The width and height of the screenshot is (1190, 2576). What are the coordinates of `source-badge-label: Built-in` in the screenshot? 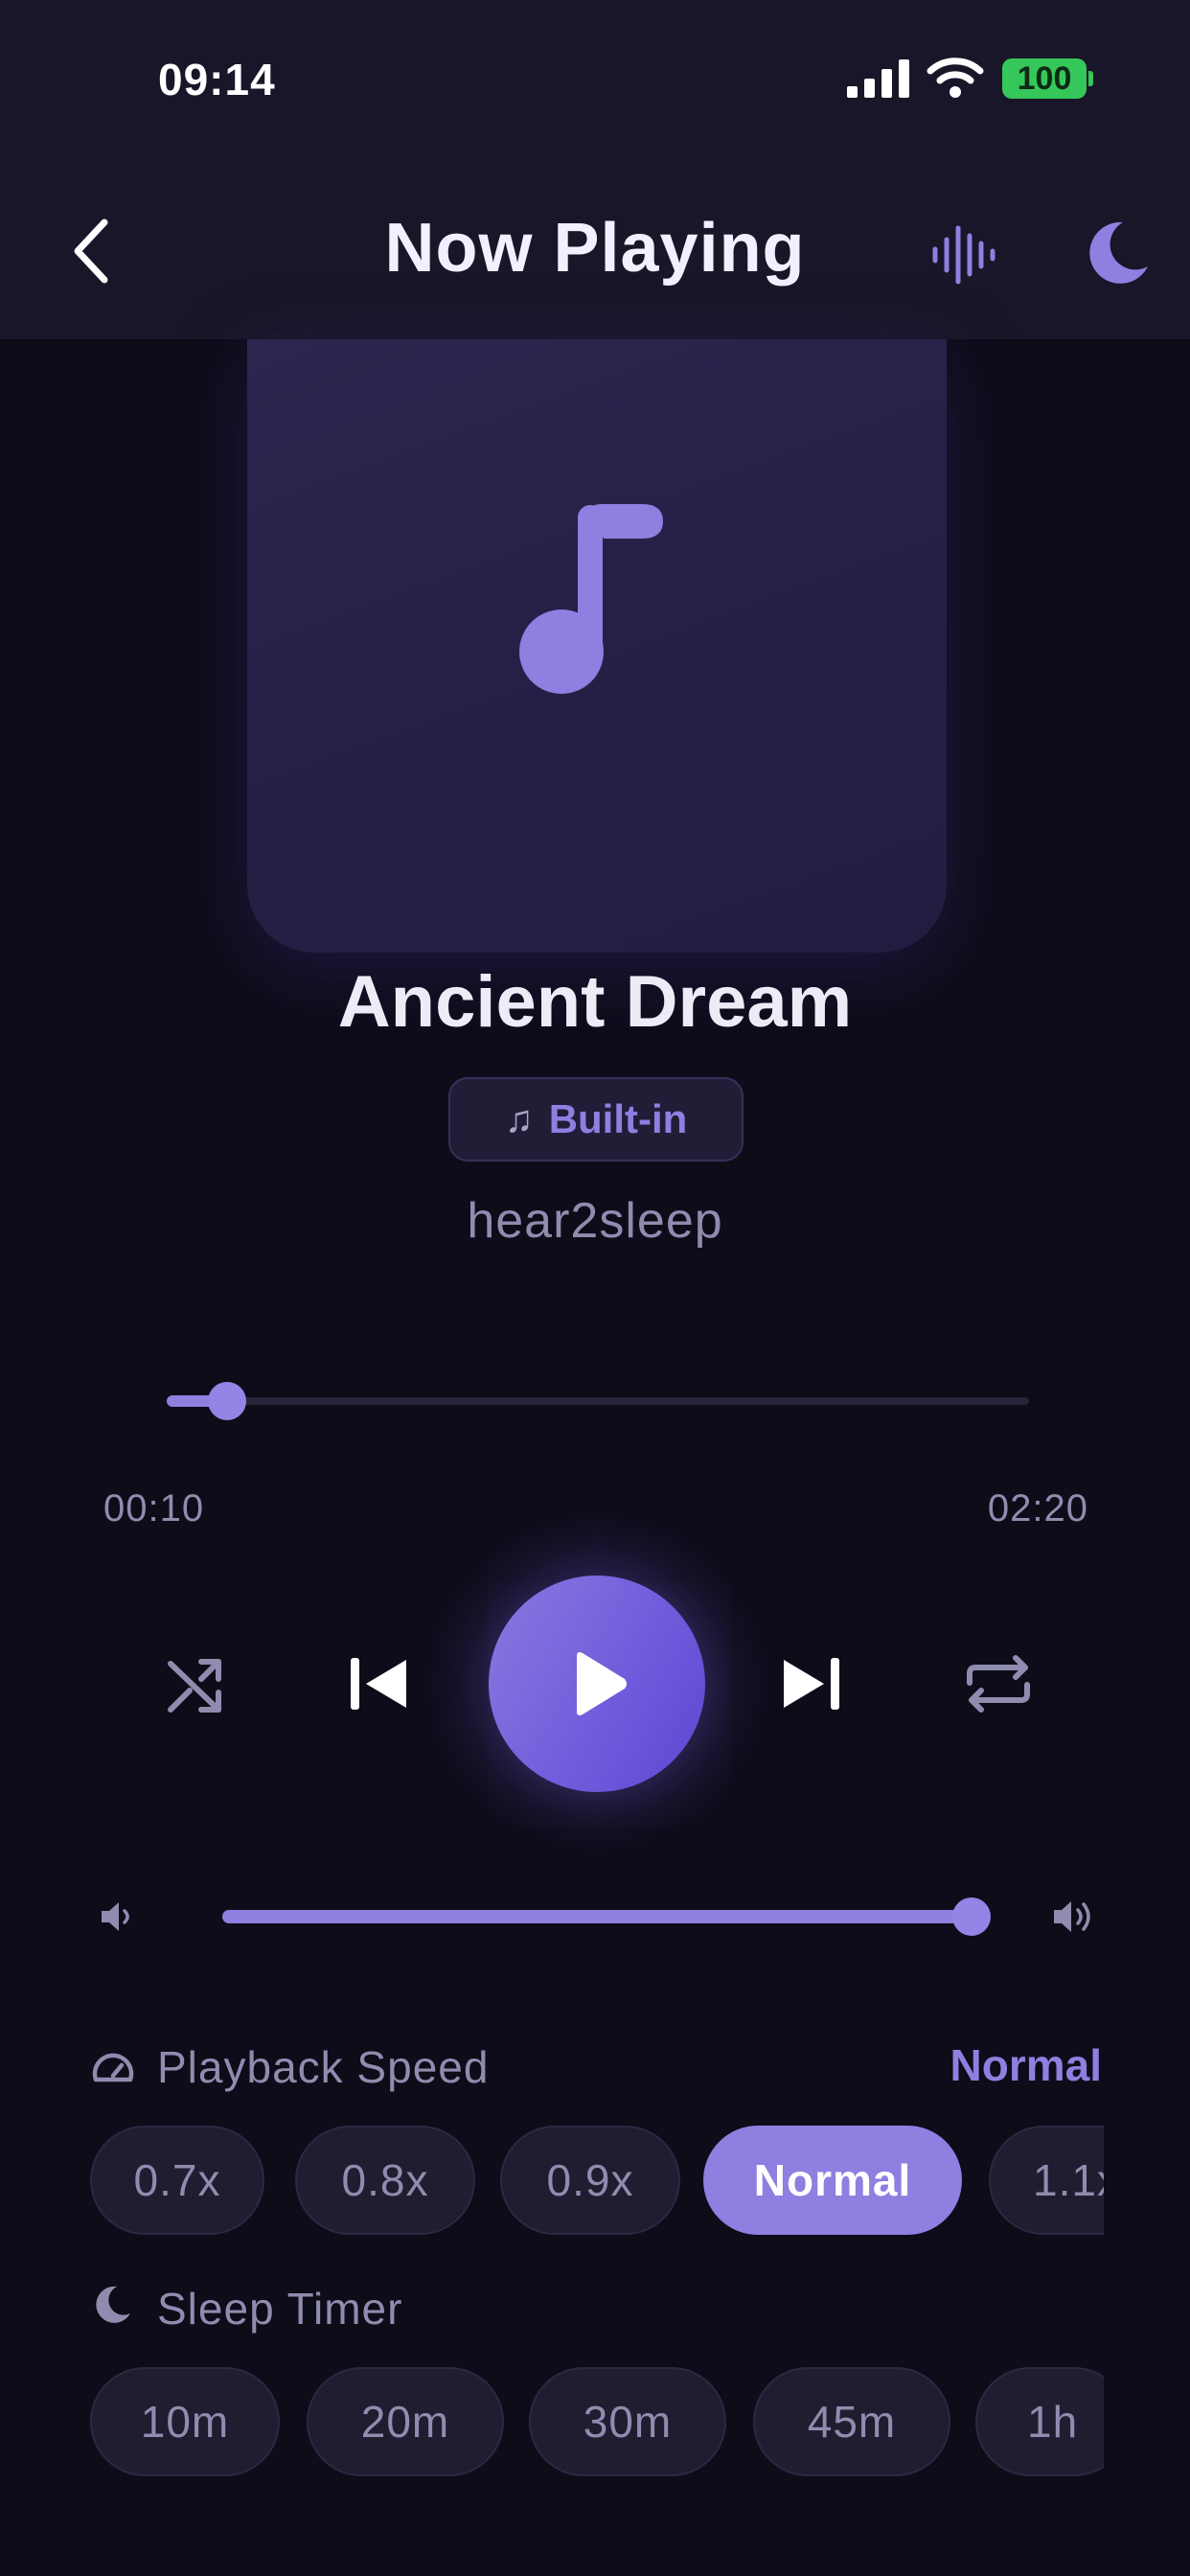 It's located at (618, 1118).